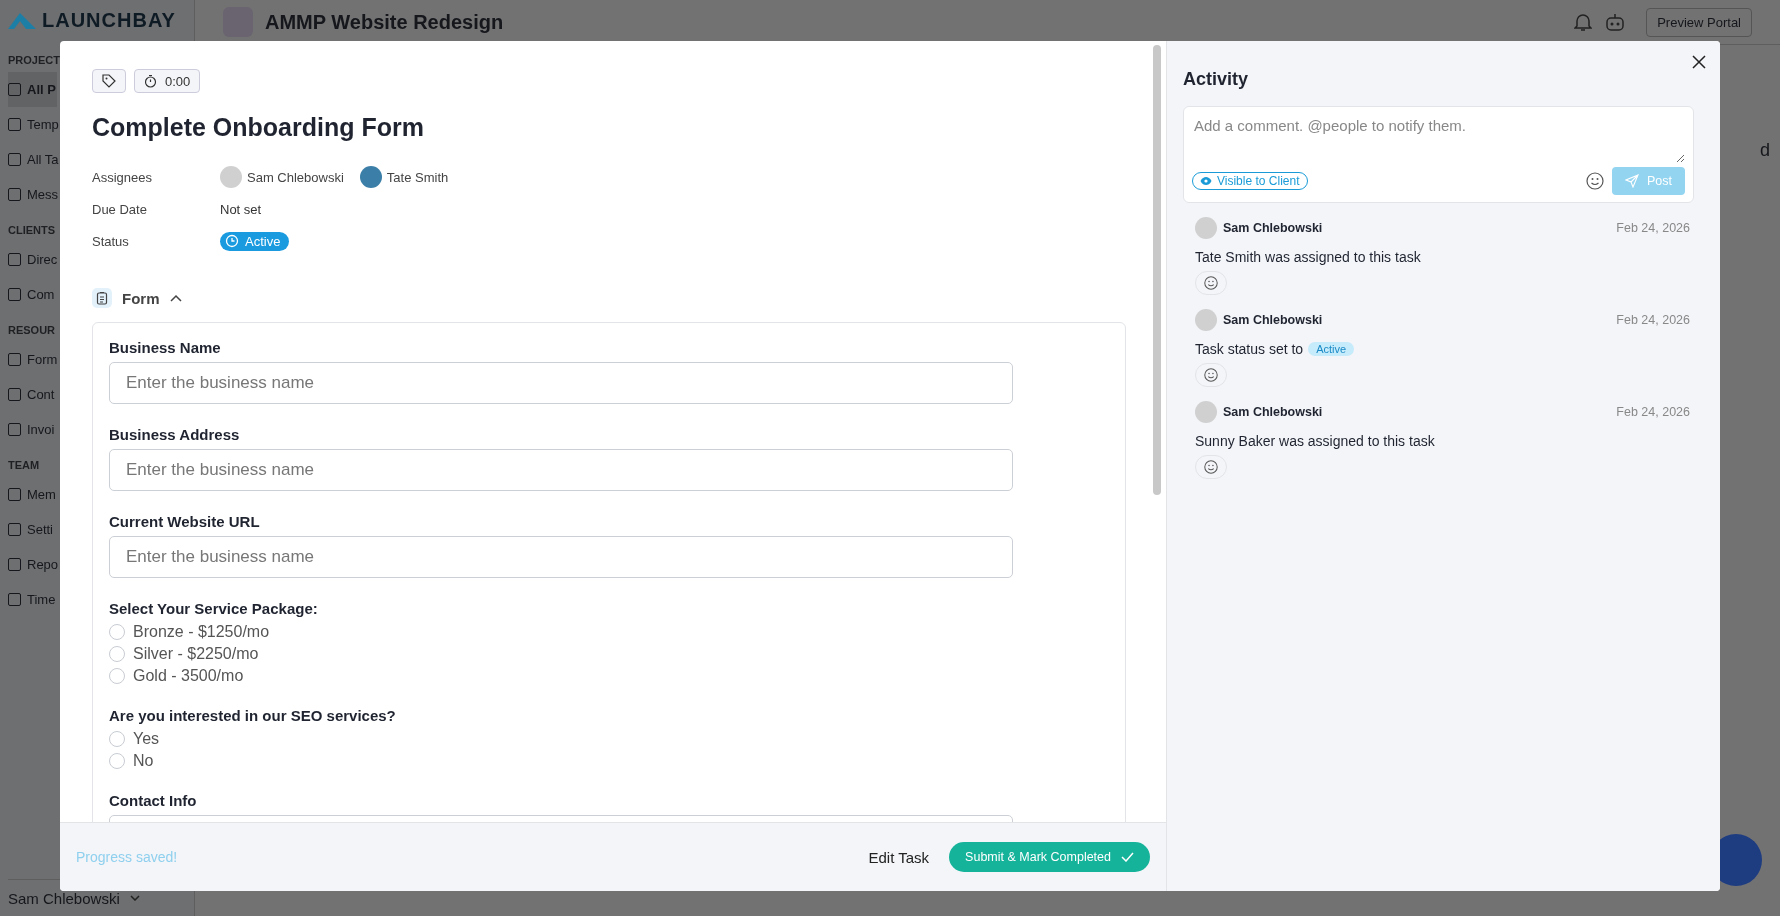  I want to click on radio-label: Gold - 3500/mo, so click(188, 676).